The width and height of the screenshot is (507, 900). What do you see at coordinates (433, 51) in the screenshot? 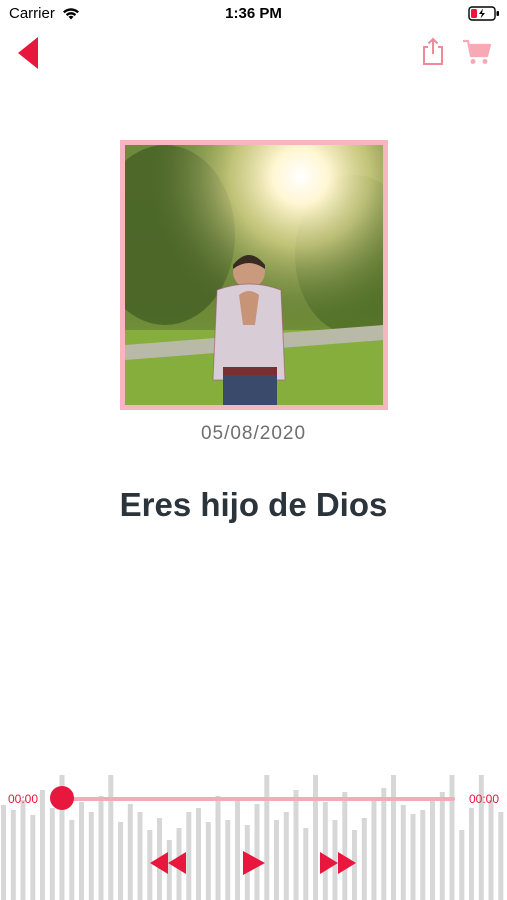
I see `share-icon` at bounding box center [433, 51].